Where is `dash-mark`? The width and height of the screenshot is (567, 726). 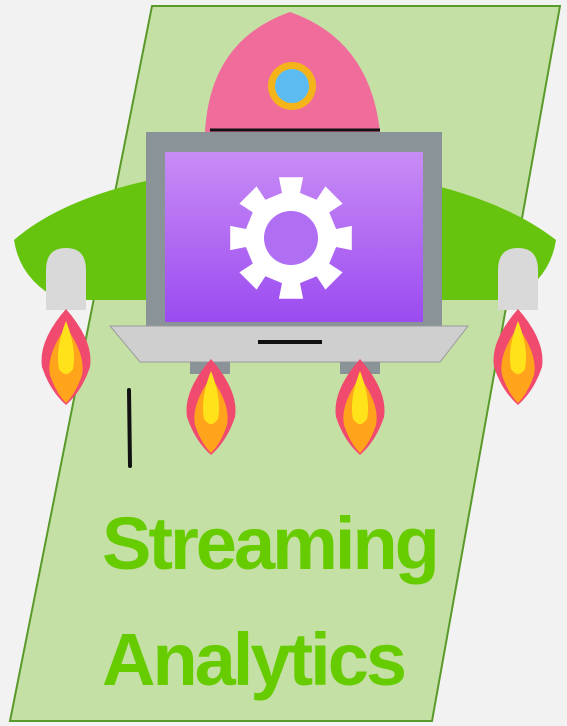
dash-mark is located at coordinates (129, 428).